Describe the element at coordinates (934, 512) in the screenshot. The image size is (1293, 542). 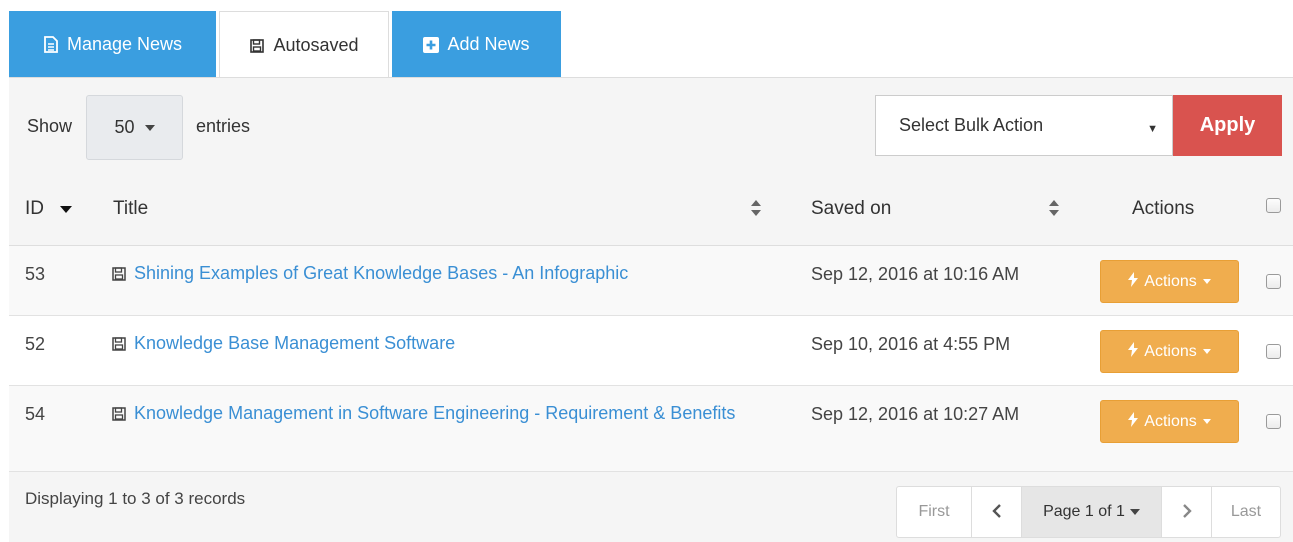
I see `first-page-button: First` at that location.